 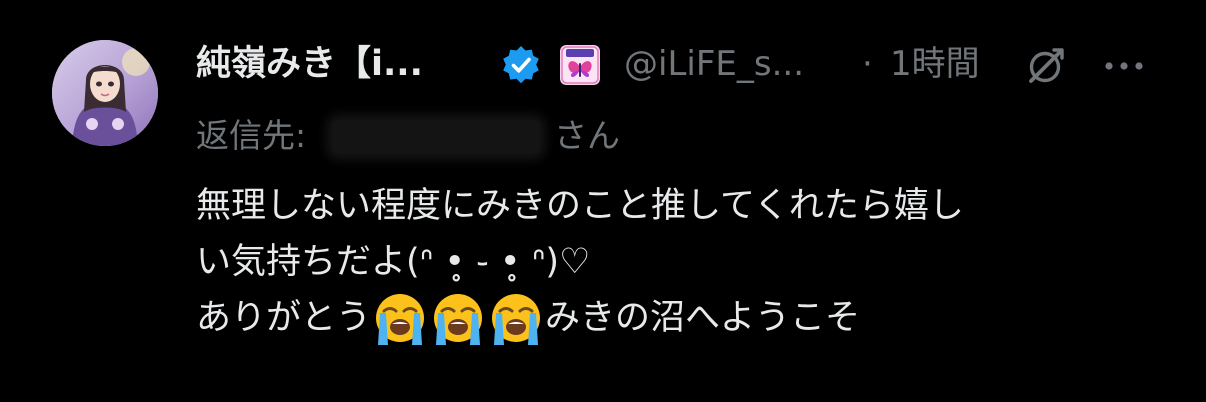 I want to click on tweet-text-segment: ありがとう, so click(x=284, y=318).